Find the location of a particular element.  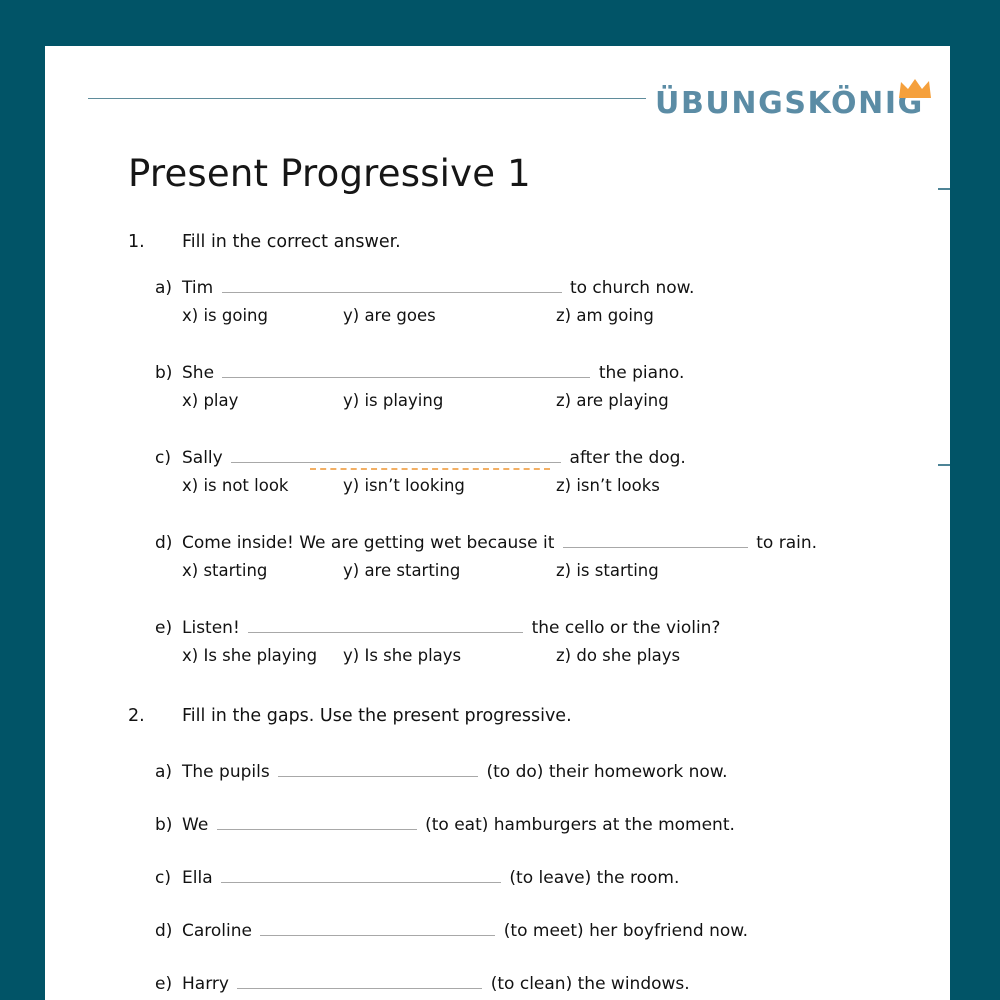

sentence-prefix: Sally is located at coordinates (205, 458).